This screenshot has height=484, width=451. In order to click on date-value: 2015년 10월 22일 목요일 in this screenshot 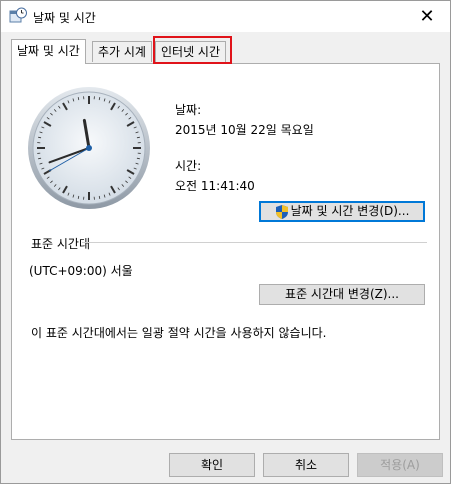, I will do `click(244, 130)`.